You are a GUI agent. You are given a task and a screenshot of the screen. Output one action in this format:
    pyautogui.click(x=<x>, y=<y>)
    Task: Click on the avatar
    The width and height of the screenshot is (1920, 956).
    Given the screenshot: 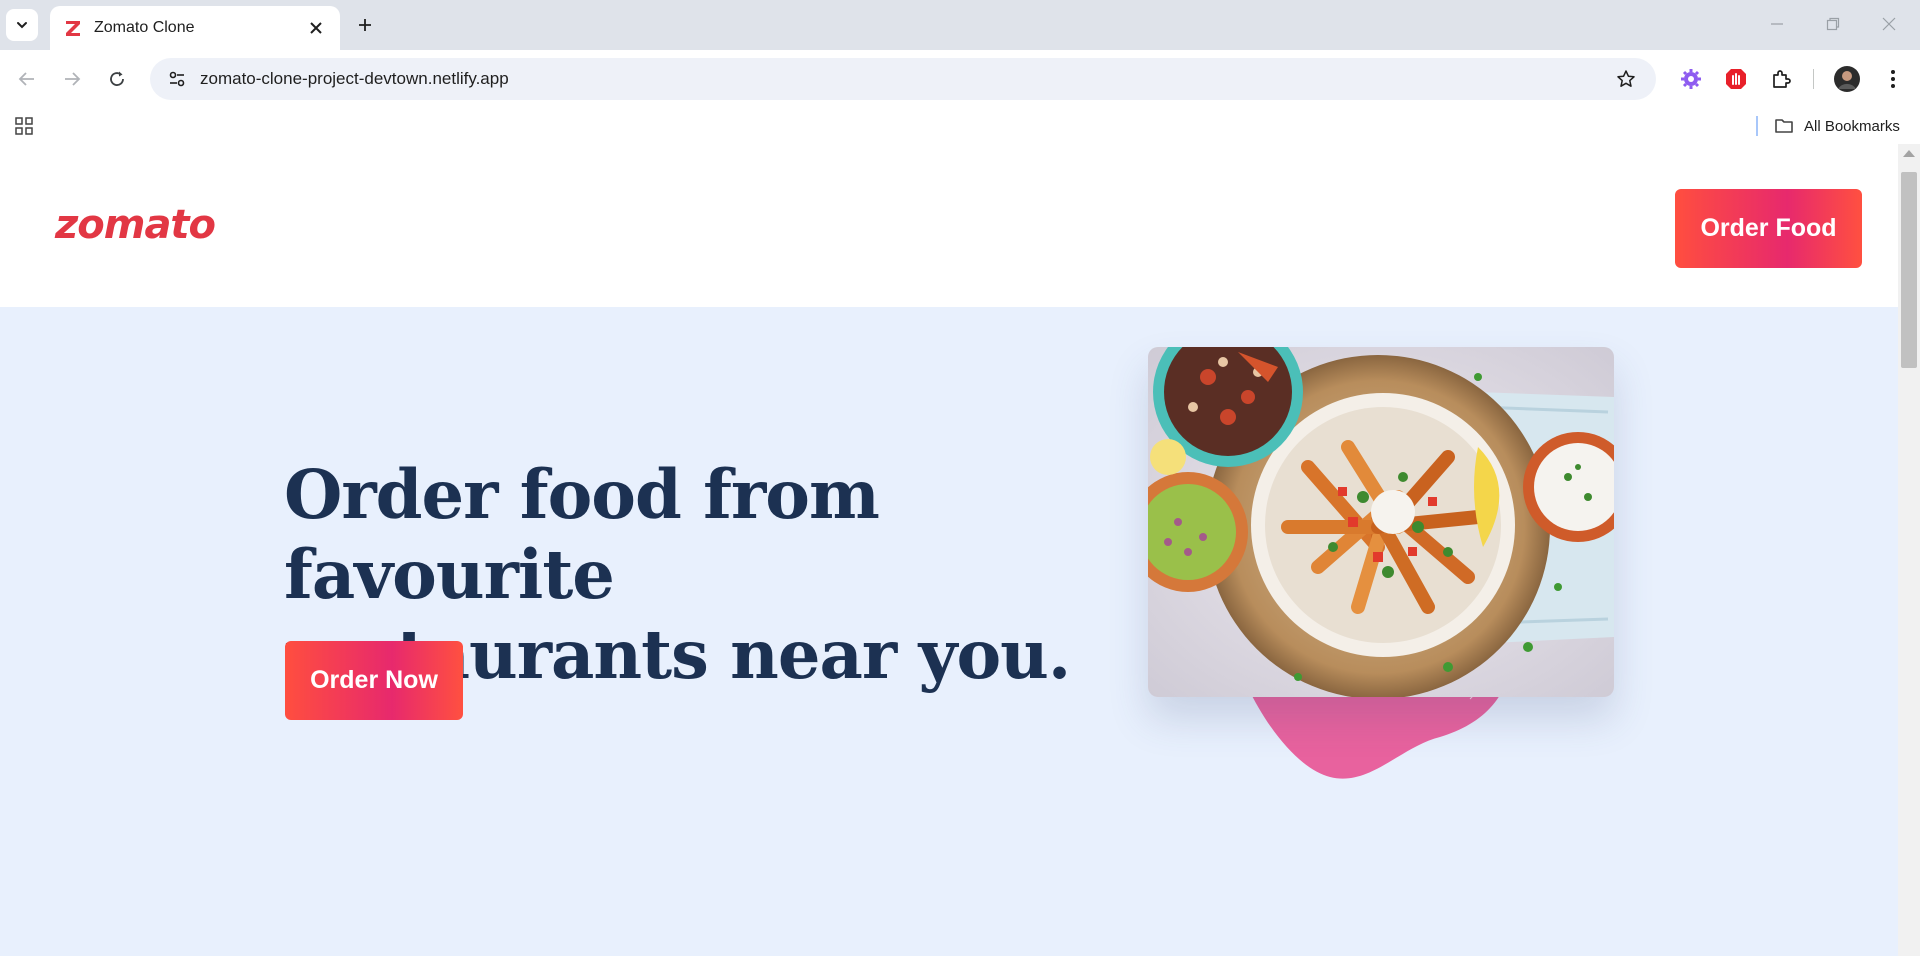 What is the action you would take?
    pyautogui.click(x=1847, y=79)
    